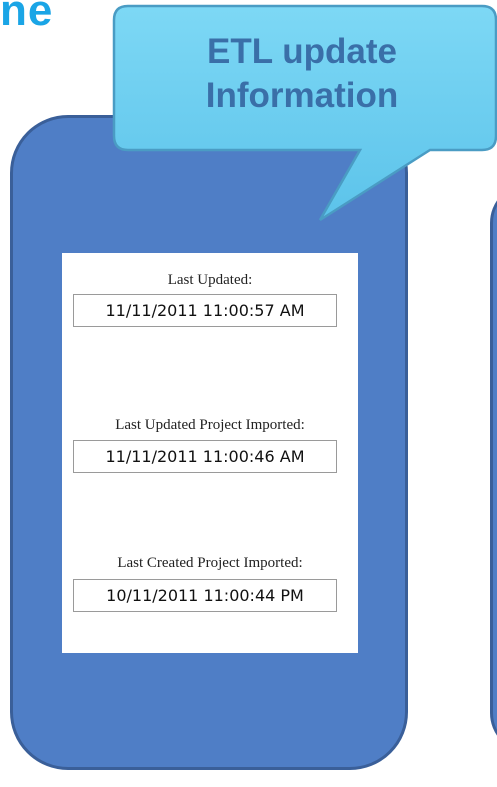  I want to click on last-created-project-imported-label: Last Created Project Imported:, so click(210, 563).